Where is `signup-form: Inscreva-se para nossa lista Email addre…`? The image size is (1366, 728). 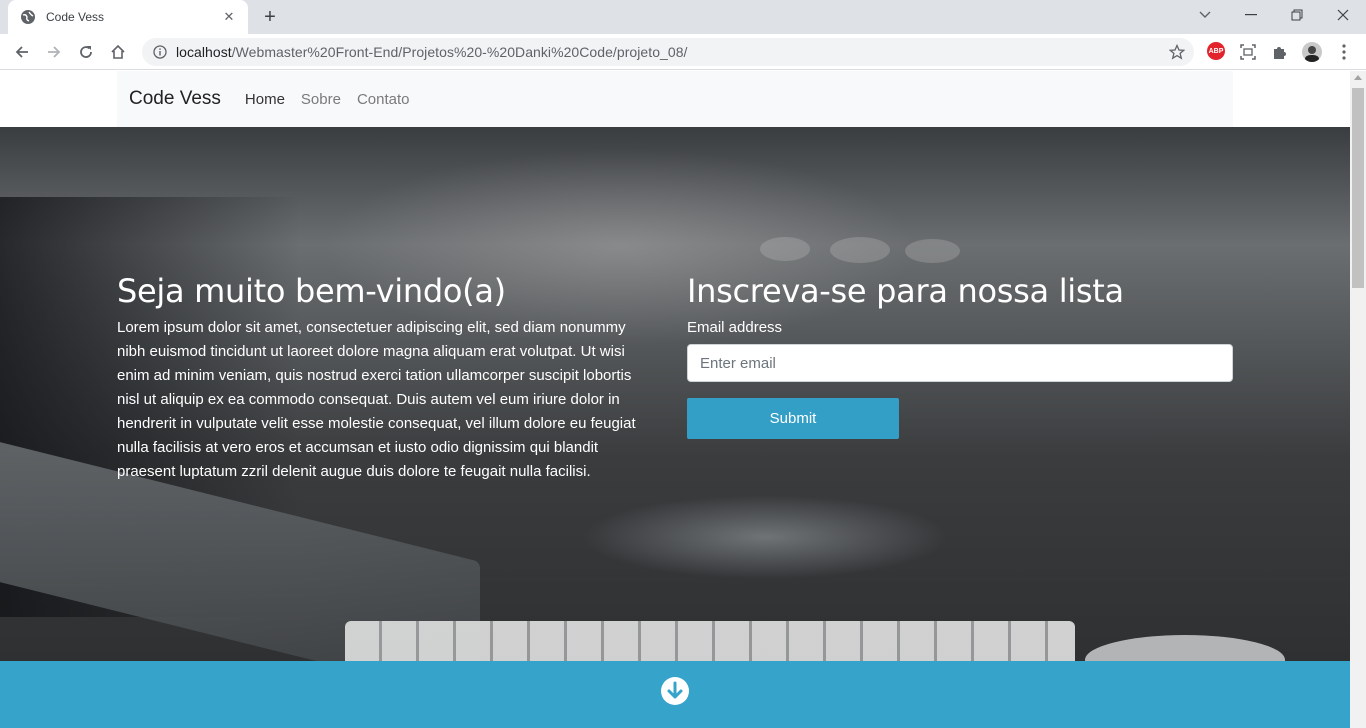
signup-form: Inscreva-se para nossa lista Email addre… is located at coordinates (960, 356).